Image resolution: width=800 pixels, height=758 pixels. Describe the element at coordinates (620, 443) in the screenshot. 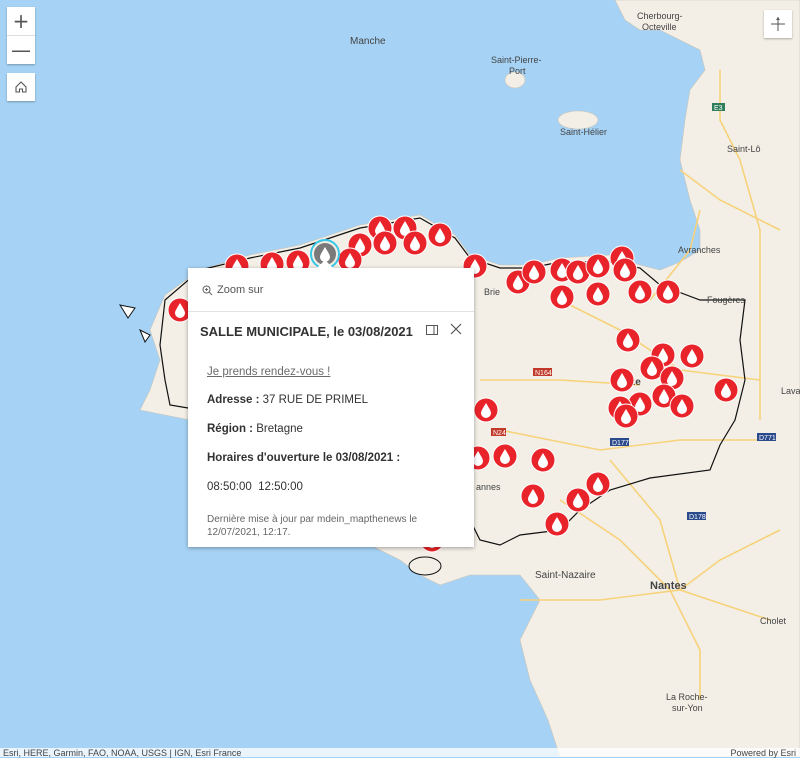

I see `shield-d177: D177` at that location.